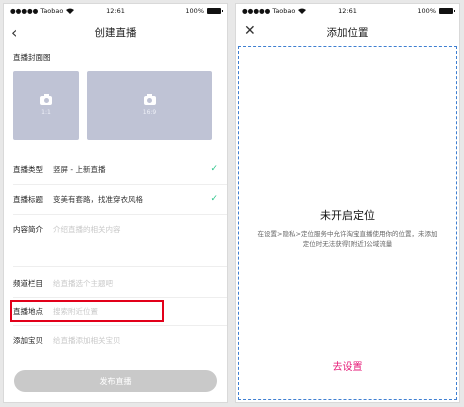  Describe the element at coordinates (149, 105) in the screenshot. I see `cover-wide-button: 16:9` at that location.